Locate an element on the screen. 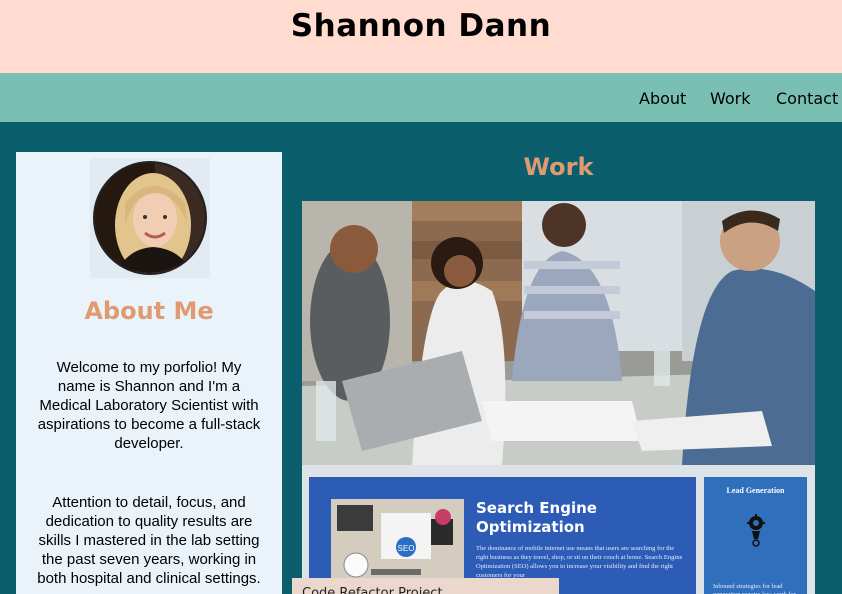 This screenshot has width=842, height=594. seo-desk-photo: SEO is located at coordinates (397, 544).